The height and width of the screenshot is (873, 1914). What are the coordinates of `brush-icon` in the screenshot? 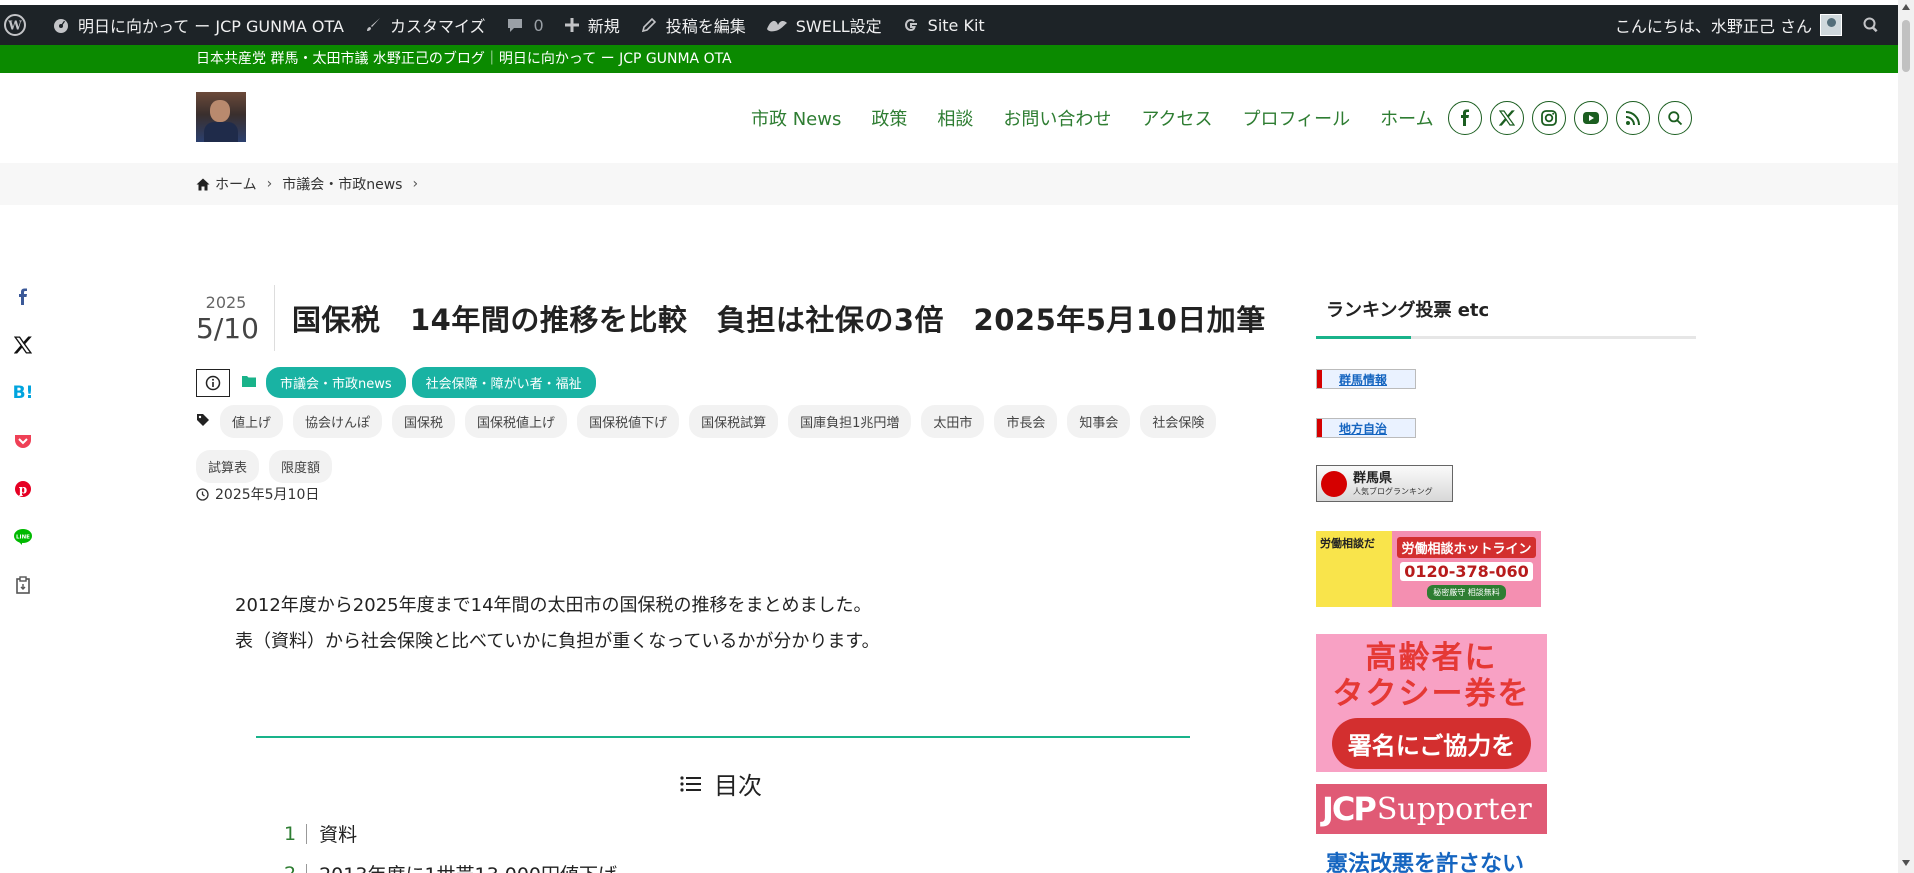 It's located at (373, 24).